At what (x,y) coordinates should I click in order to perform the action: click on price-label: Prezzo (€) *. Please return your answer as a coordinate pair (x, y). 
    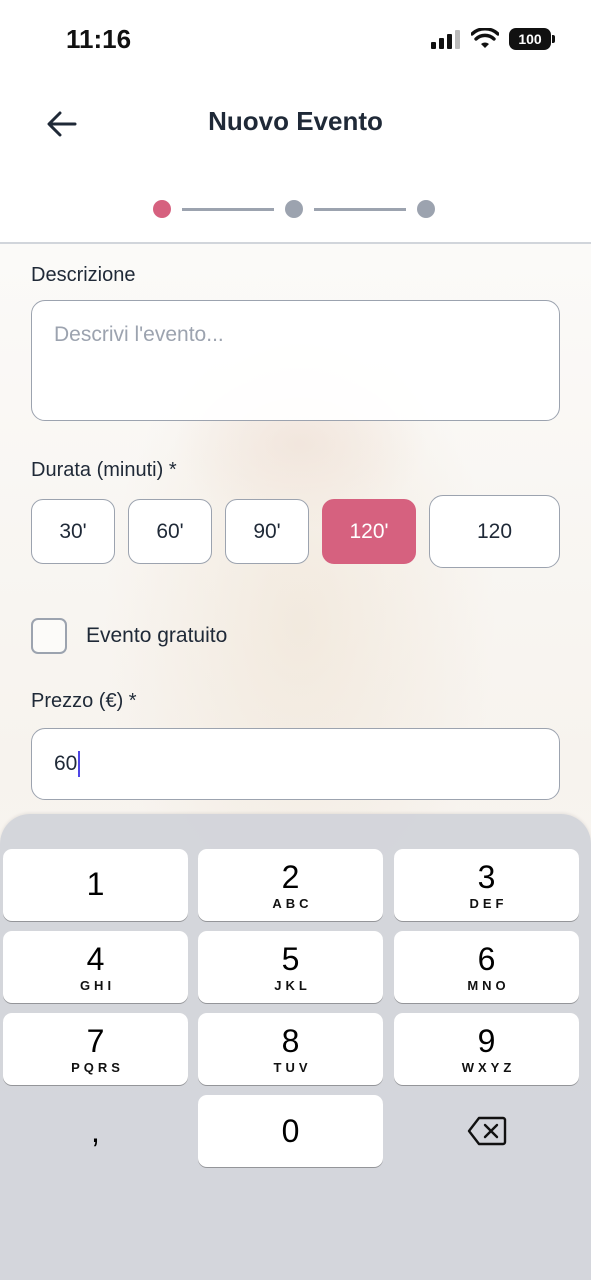
    Looking at the image, I should click on (84, 701).